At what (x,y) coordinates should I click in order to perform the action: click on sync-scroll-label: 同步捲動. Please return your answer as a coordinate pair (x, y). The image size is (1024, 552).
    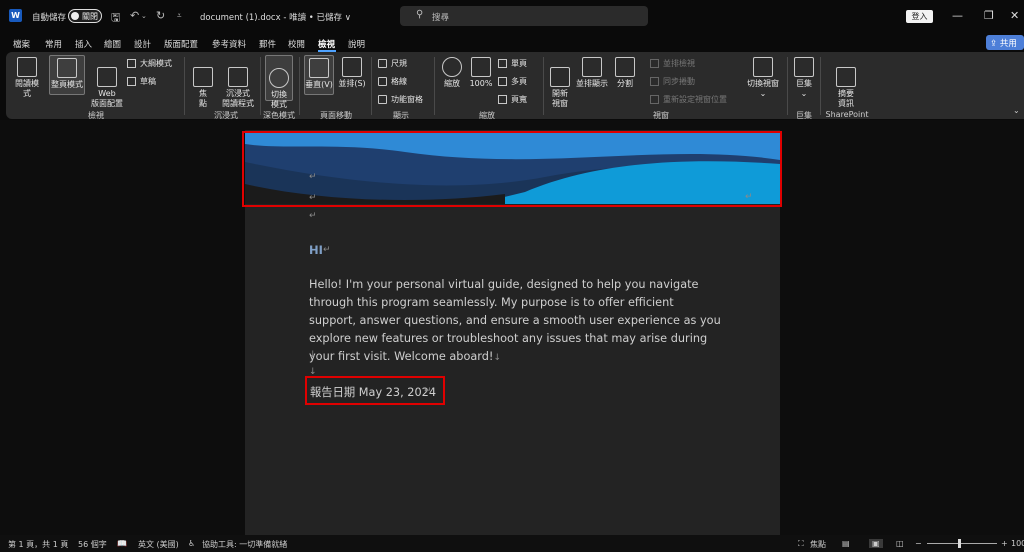
    Looking at the image, I should click on (679, 81).